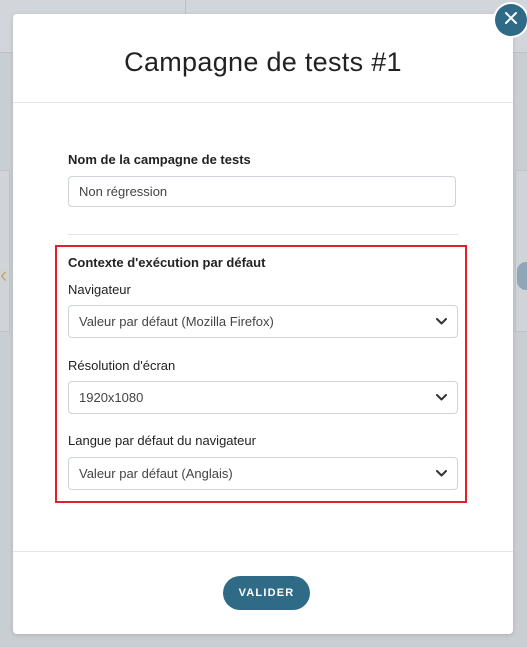 The image size is (527, 647). What do you see at coordinates (4, 274) in the screenshot?
I see `background-chevron-icon: ‹` at bounding box center [4, 274].